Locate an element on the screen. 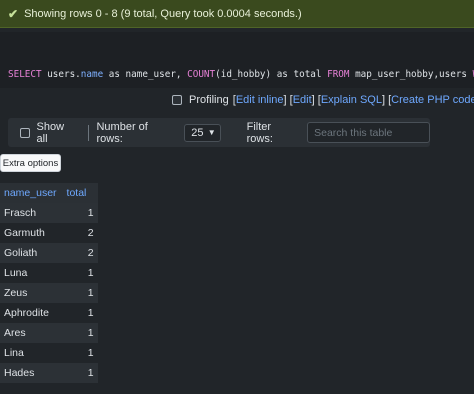 Image resolution: width=474 pixels, height=394 pixels. table-row: Goliath 2 is located at coordinates (49, 253).